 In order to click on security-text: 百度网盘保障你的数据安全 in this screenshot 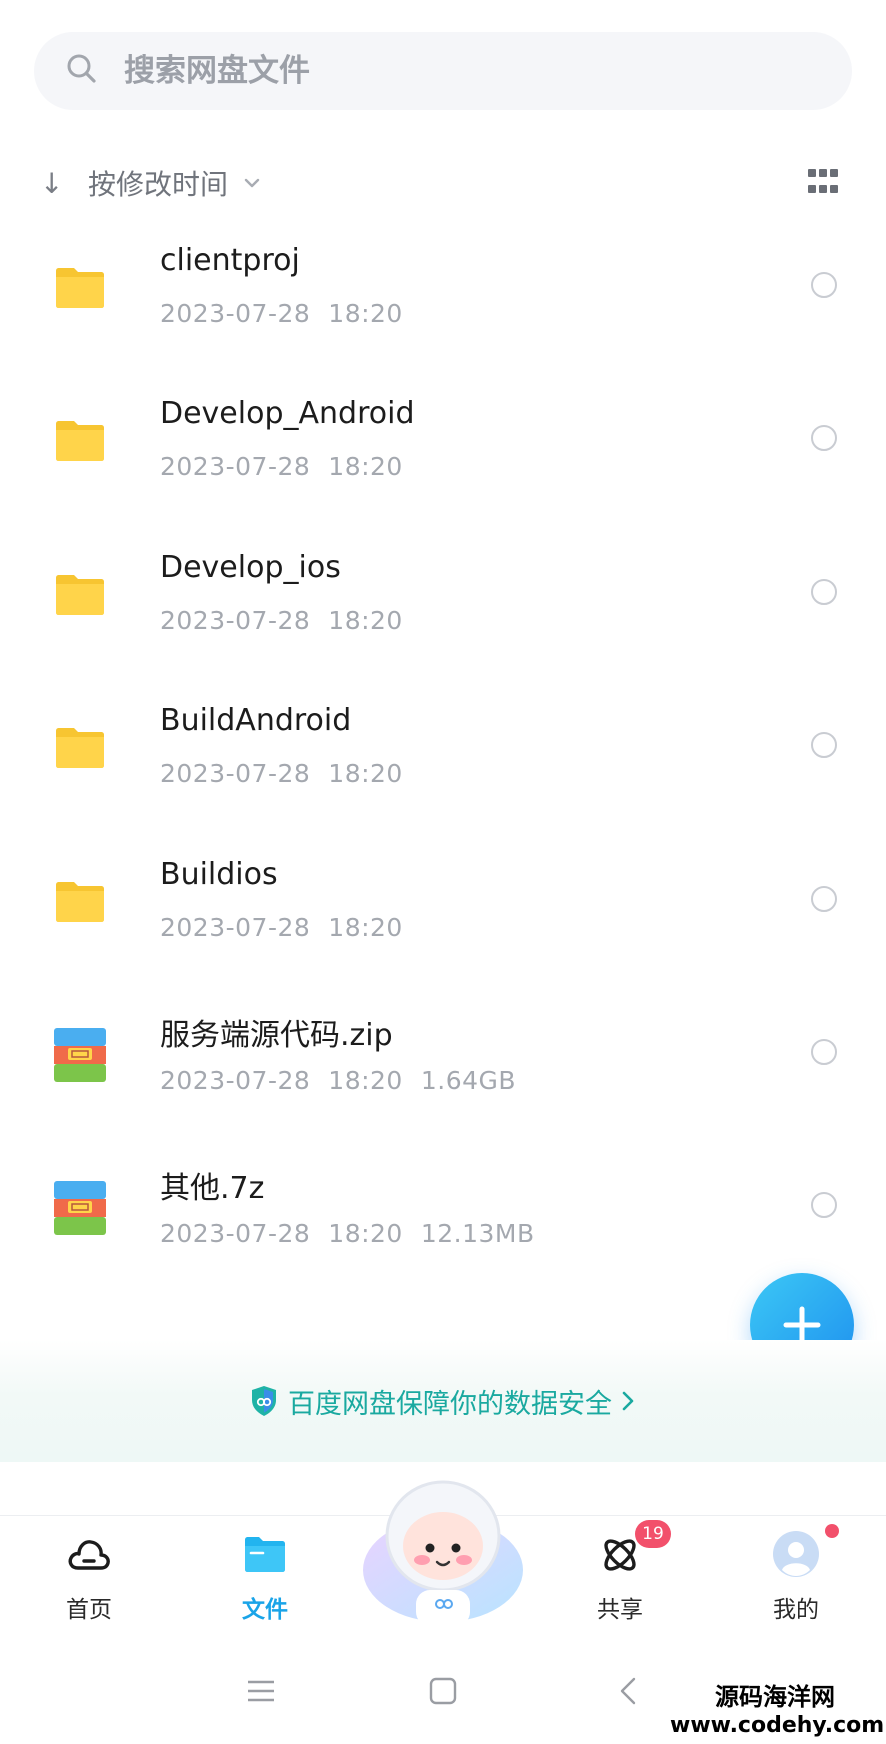, I will do `click(450, 1404)`.